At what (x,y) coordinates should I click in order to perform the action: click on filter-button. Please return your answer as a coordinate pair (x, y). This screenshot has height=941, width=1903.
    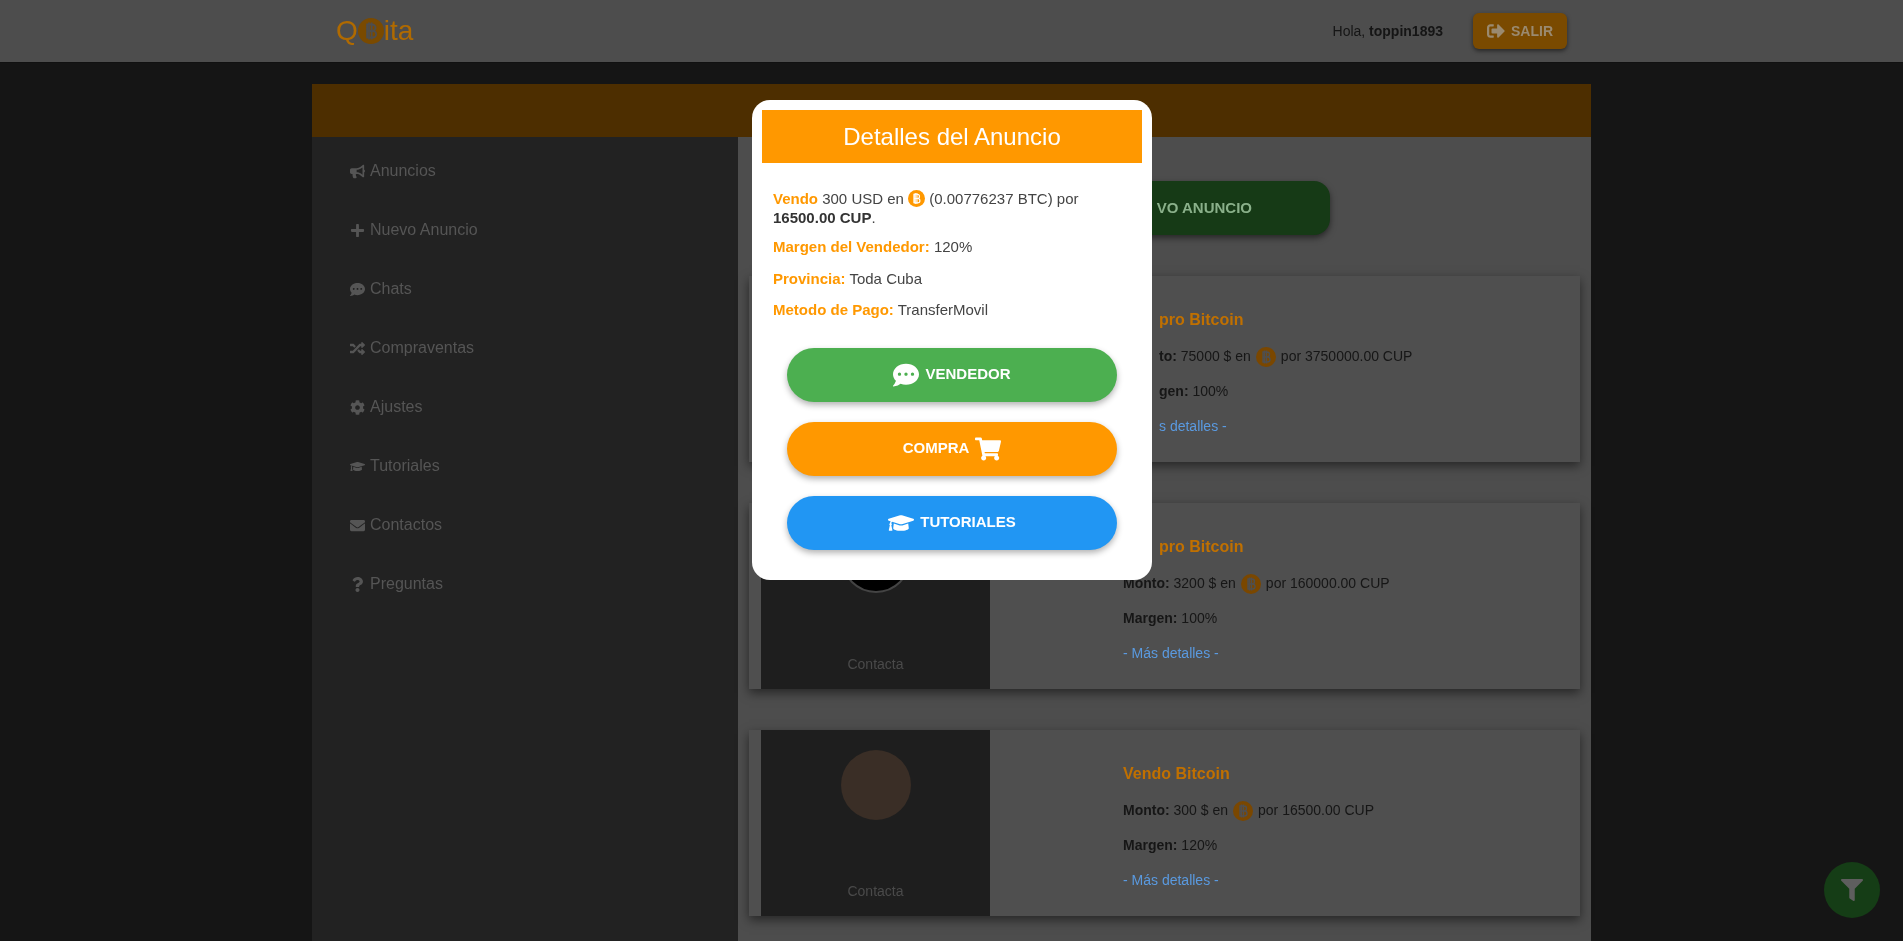
    Looking at the image, I should click on (1852, 890).